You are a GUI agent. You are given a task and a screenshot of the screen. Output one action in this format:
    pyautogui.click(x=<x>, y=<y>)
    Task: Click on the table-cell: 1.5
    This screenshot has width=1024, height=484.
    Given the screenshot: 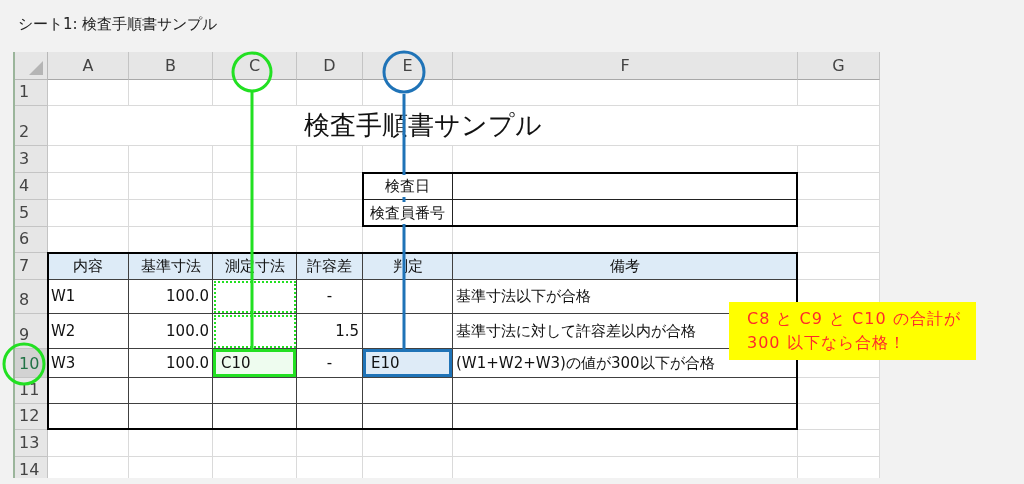 What is the action you would take?
    pyautogui.click(x=330, y=331)
    